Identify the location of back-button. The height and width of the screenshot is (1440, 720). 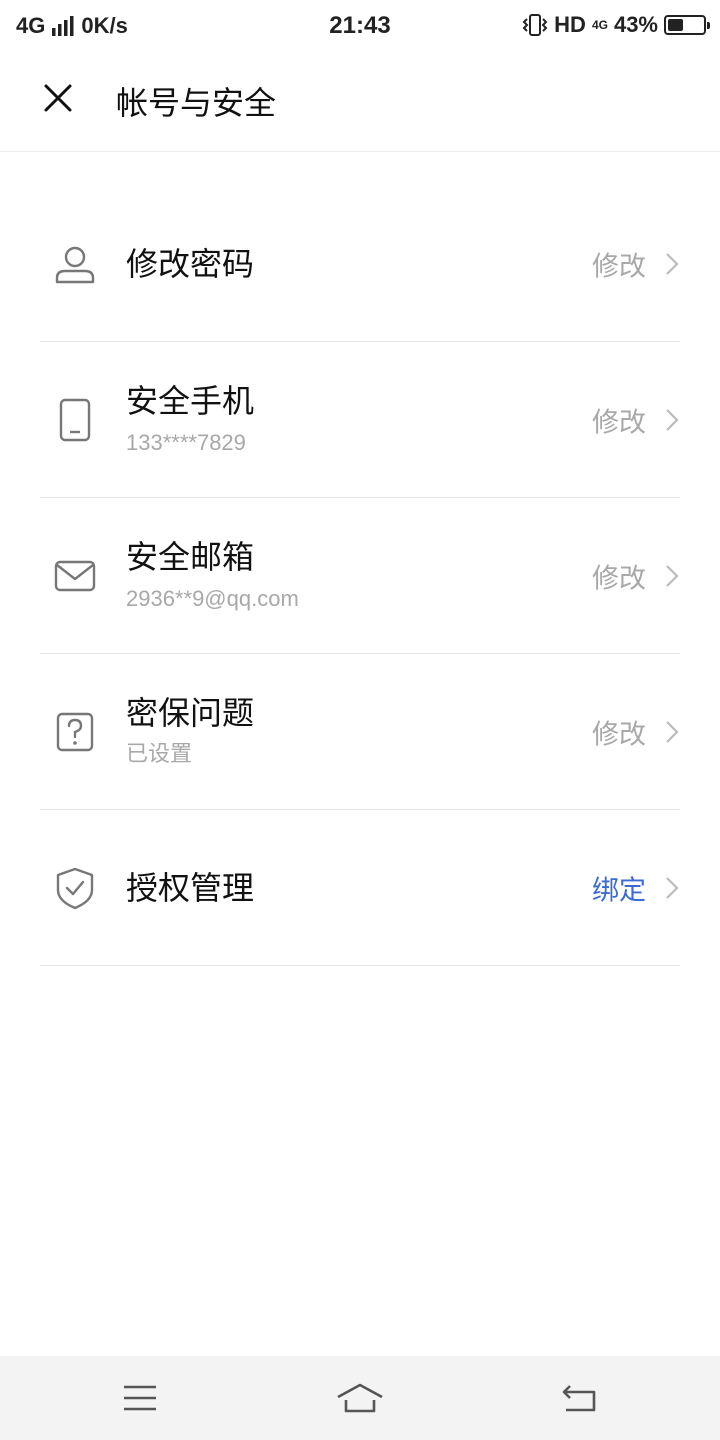
(580, 1398).